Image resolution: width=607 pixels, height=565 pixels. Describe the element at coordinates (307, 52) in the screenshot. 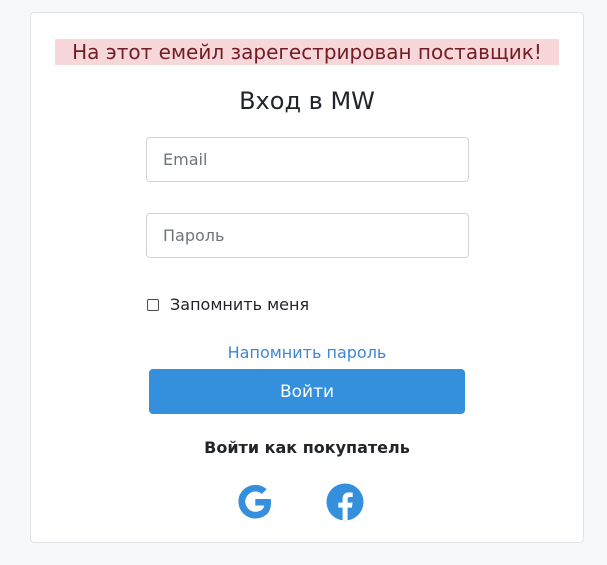

I see `error-alert: На этот емейл зарегестрирован поставщик!` at that location.